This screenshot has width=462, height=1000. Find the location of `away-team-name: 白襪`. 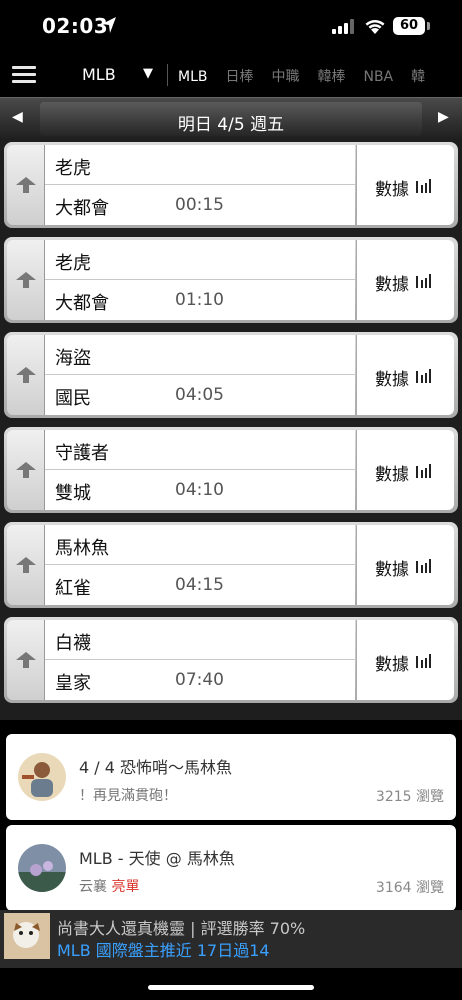

away-team-name: 白襪 is located at coordinates (73, 643).